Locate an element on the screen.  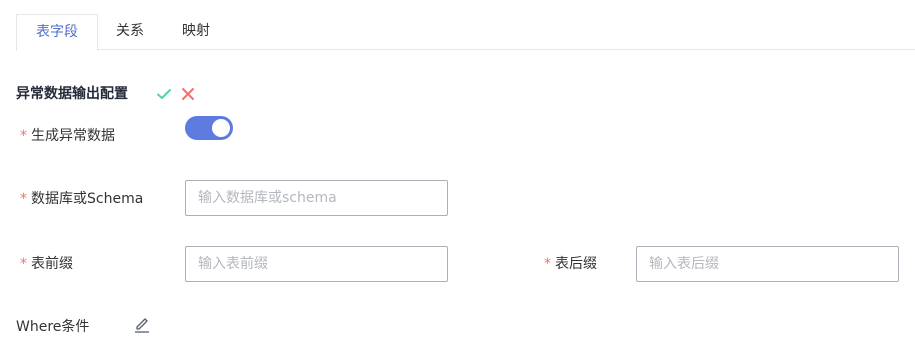
tab-bar: 表字段 关系 映射 is located at coordinates (465, 32).